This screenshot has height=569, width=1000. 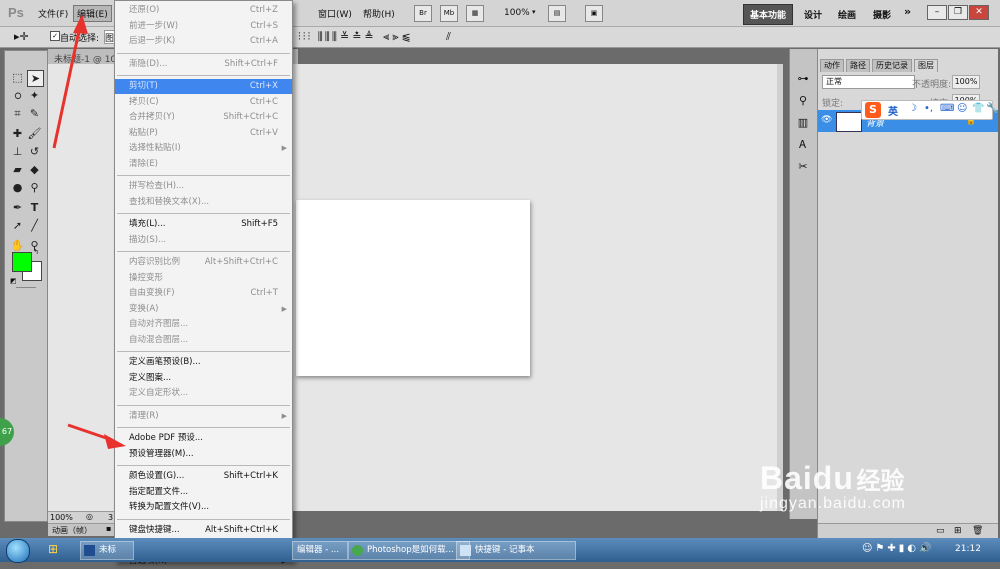 What do you see at coordinates (17, 133) in the screenshot?
I see `spot-healing-tool-icon: ✚` at bounding box center [17, 133].